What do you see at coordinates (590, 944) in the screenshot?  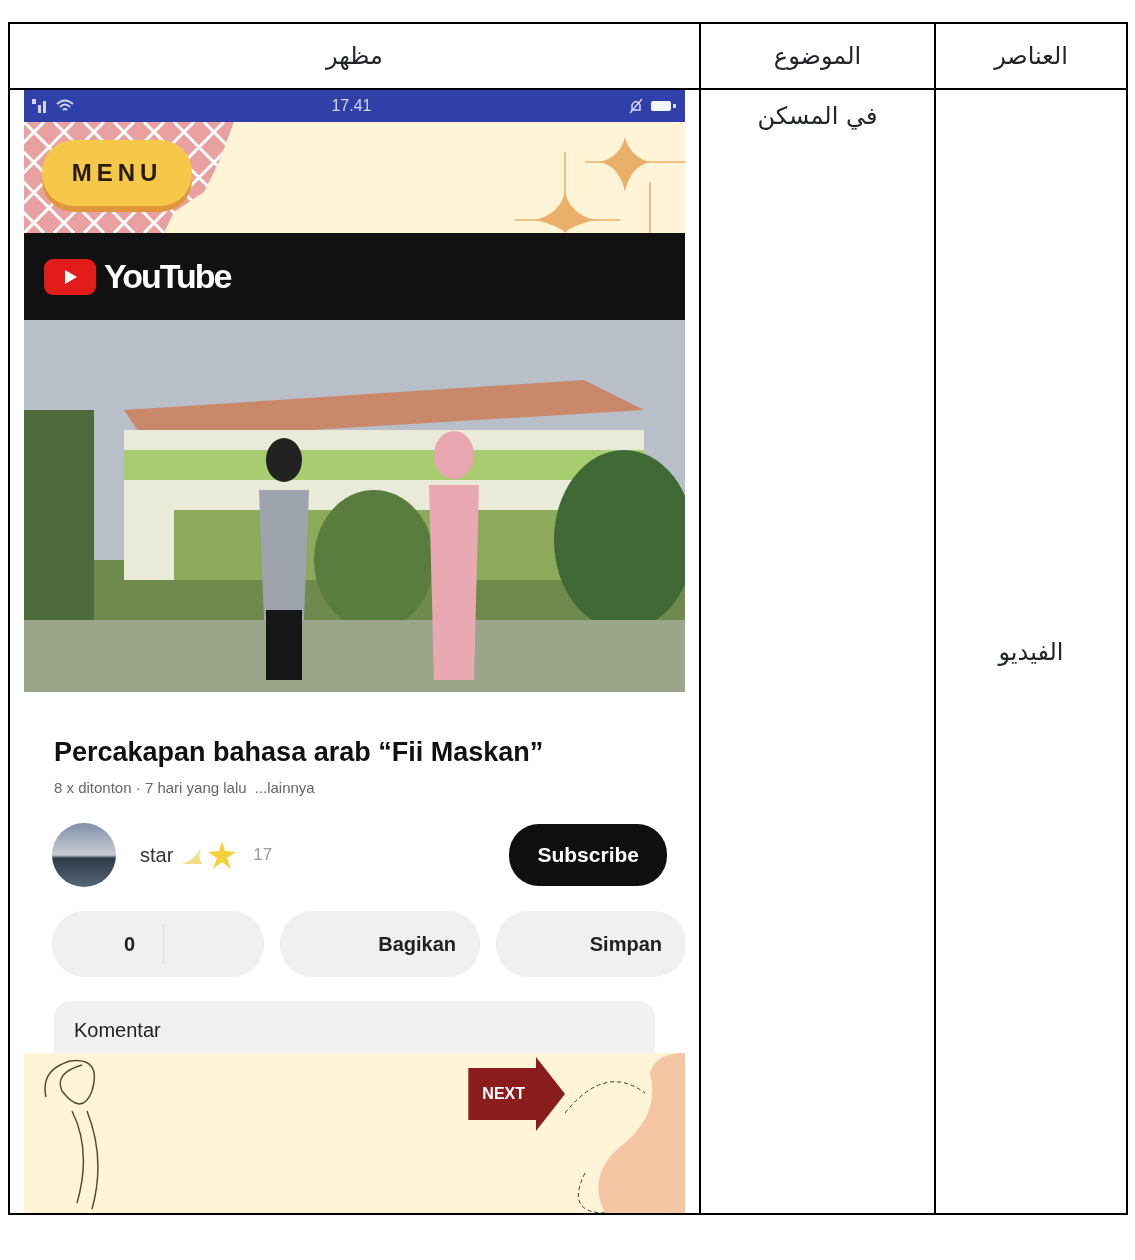 I see `save-button: Simpan` at bounding box center [590, 944].